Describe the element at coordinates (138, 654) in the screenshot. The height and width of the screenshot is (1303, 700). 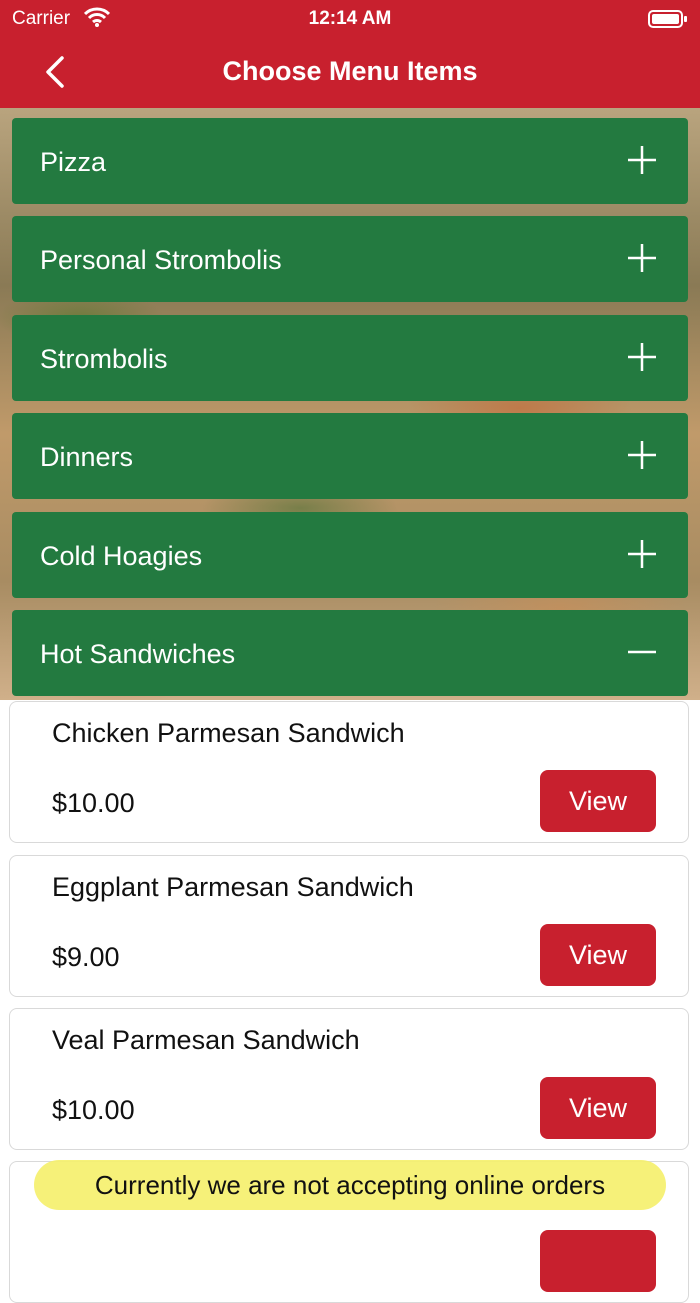
I see `category-label: Hot Sandwiches` at that location.